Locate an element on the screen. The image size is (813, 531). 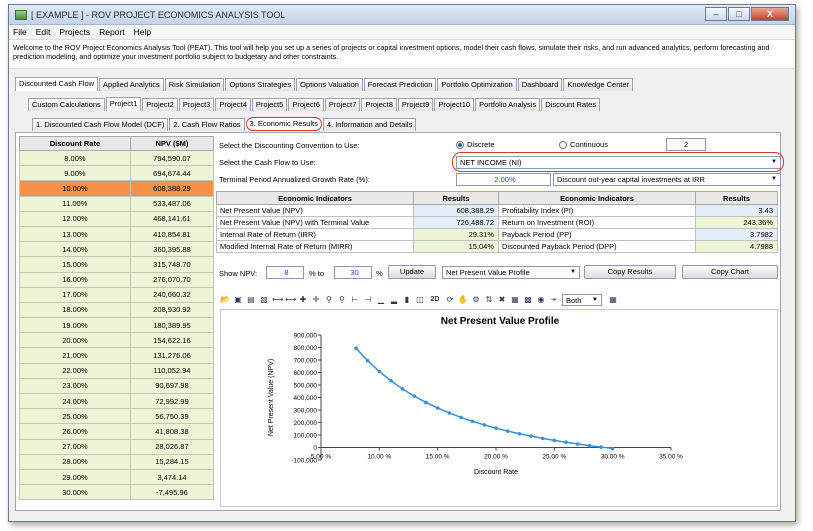
tab-dcf-model: 1. Discounted Cash Flow Model (DCF) is located at coordinates (100, 124).